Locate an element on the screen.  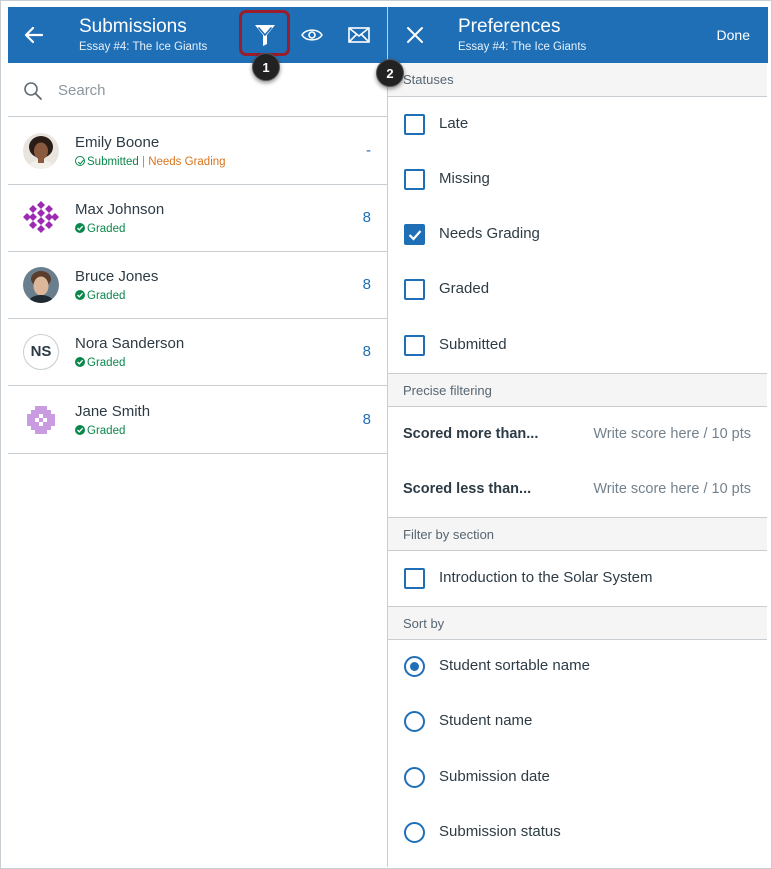
sort-option-submission-date: Submission date is located at coordinates (577, 777).